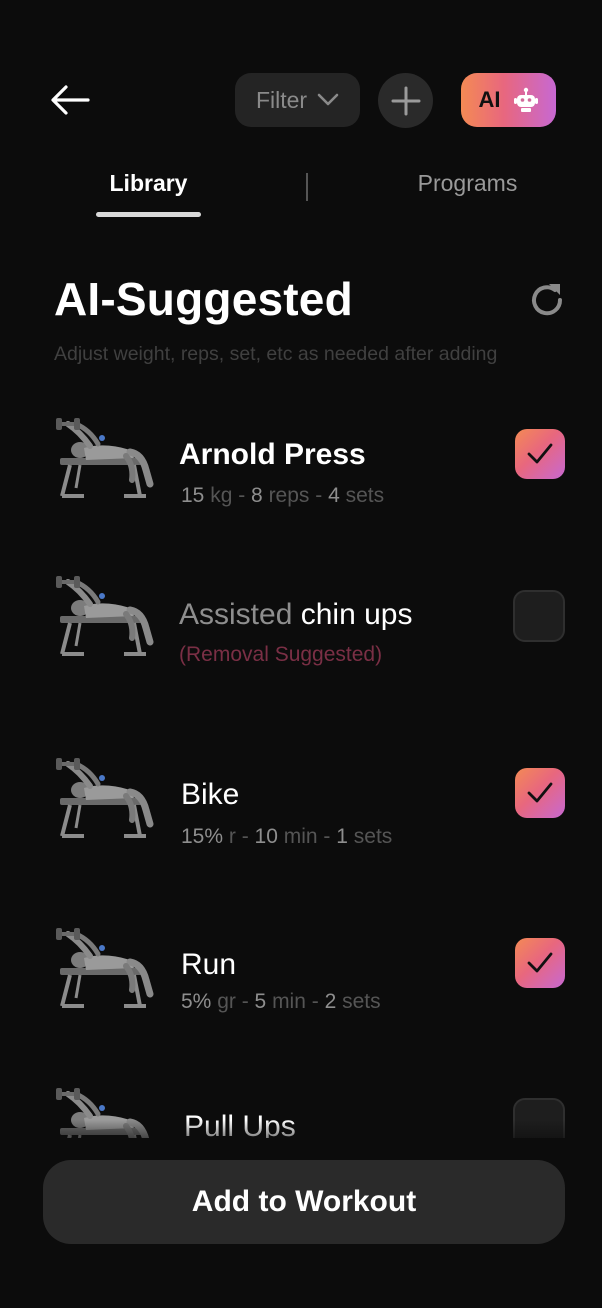 The height and width of the screenshot is (1308, 602). Describe the element at coordinates (287, 836) in the screenshot. I see `exercise-meta: 15% r - 10 min - 1 sets` at that location.